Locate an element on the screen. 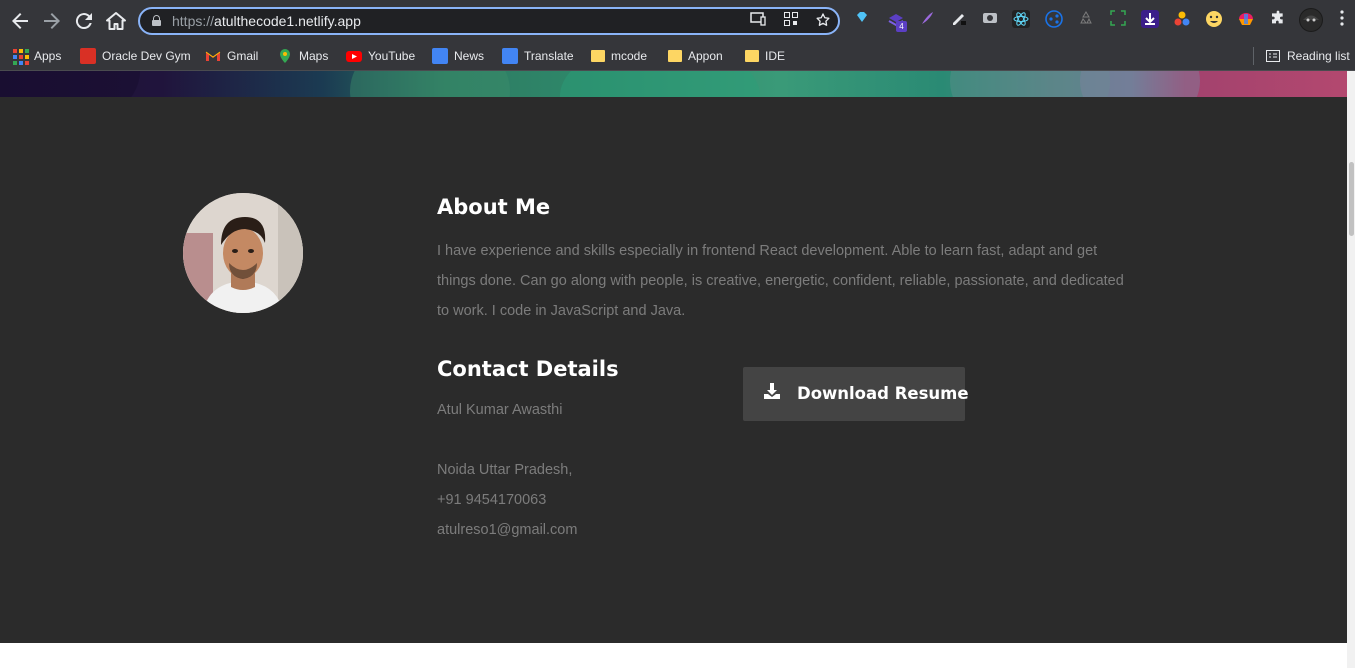  bookmark-label: Translate is located at coordinates (549, 56).